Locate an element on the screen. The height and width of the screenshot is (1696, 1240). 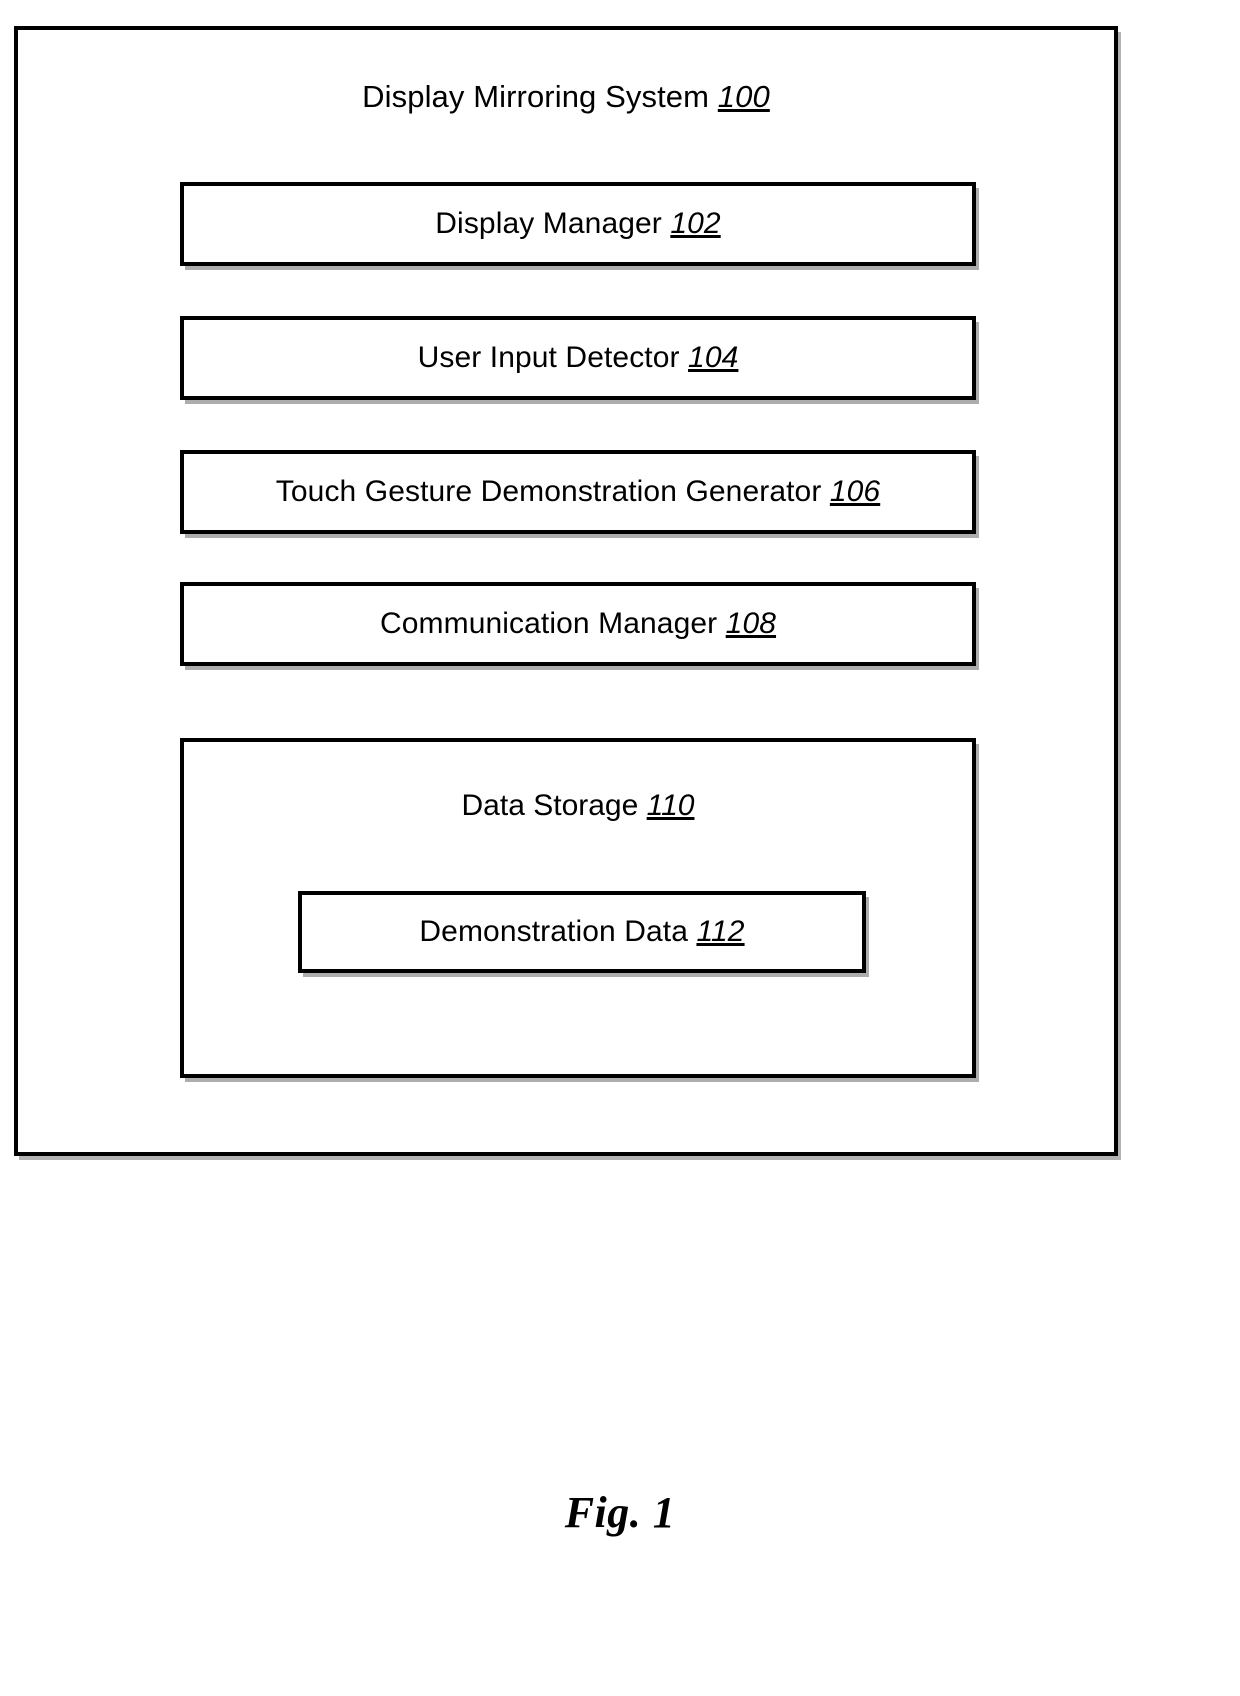
figure-caption: Fig. 1 is located at coordinates (620, 1512).